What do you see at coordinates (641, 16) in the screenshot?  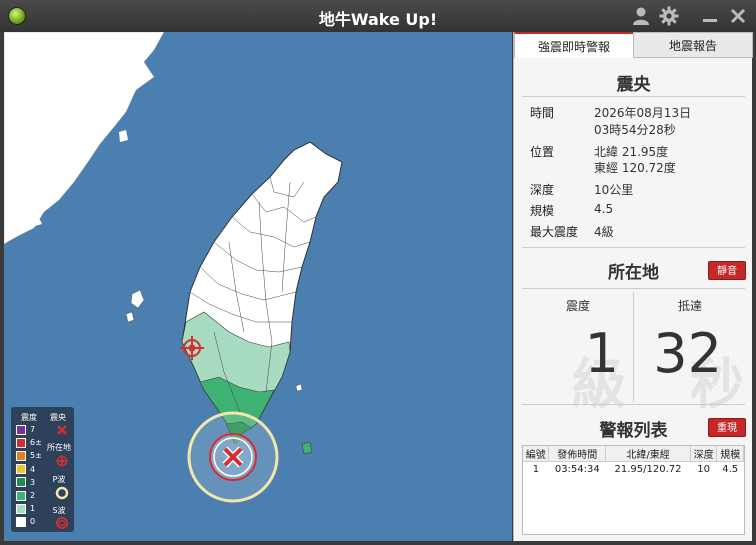 I see `user-icon` at bounding box center [641, 16].